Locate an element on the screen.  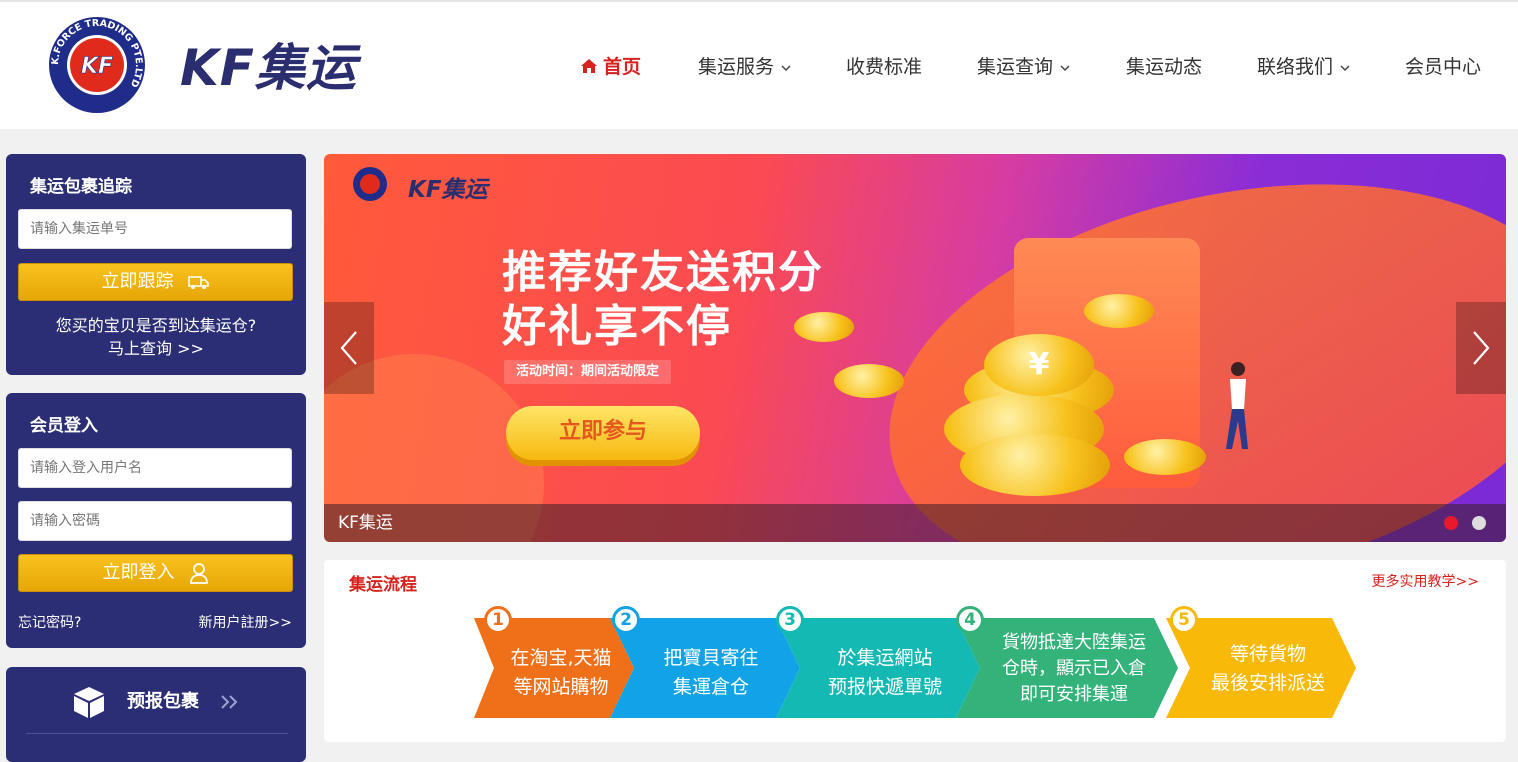
step-text: 於集运網站 预报快遞單號 is located at coordinates (885, 673).